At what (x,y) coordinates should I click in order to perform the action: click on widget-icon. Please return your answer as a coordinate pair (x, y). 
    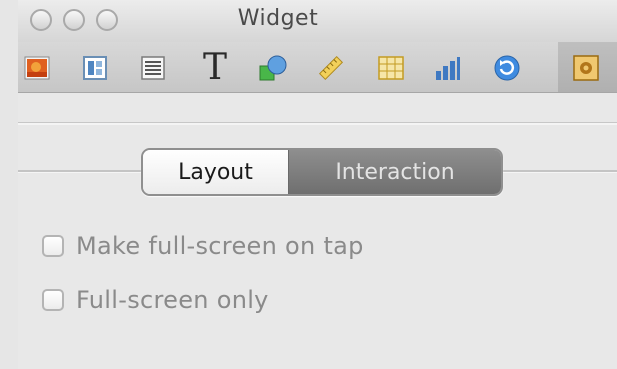
    Looking at the image, I should click on (586, 68).